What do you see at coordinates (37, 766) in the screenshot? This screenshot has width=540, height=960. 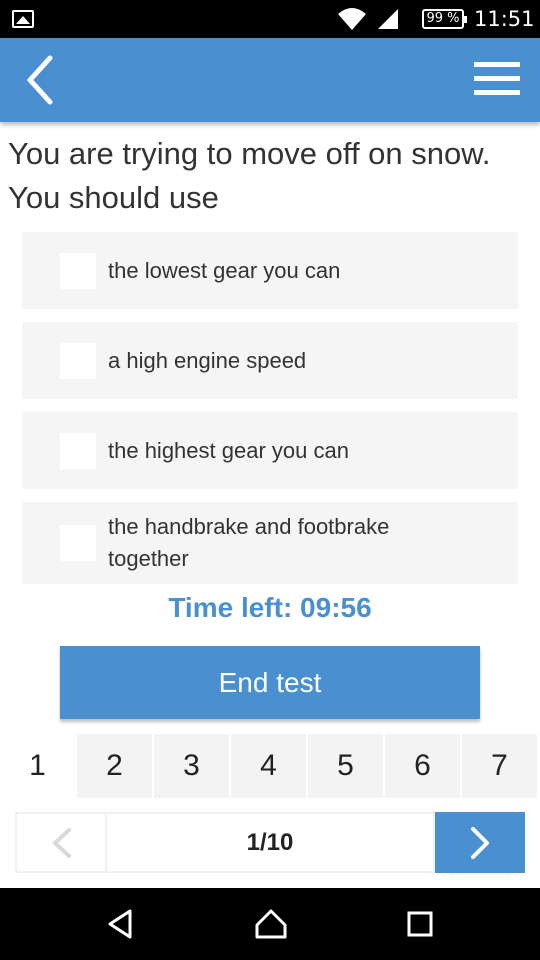 I see `page-tab-1: 1` at bounding box center [37, 766].